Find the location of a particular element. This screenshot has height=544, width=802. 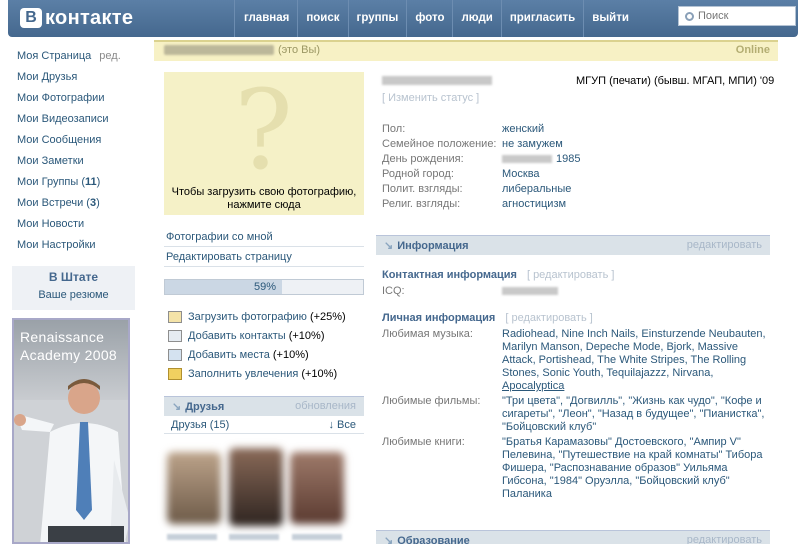

row-value: женский is located at coordinates (523, 129).